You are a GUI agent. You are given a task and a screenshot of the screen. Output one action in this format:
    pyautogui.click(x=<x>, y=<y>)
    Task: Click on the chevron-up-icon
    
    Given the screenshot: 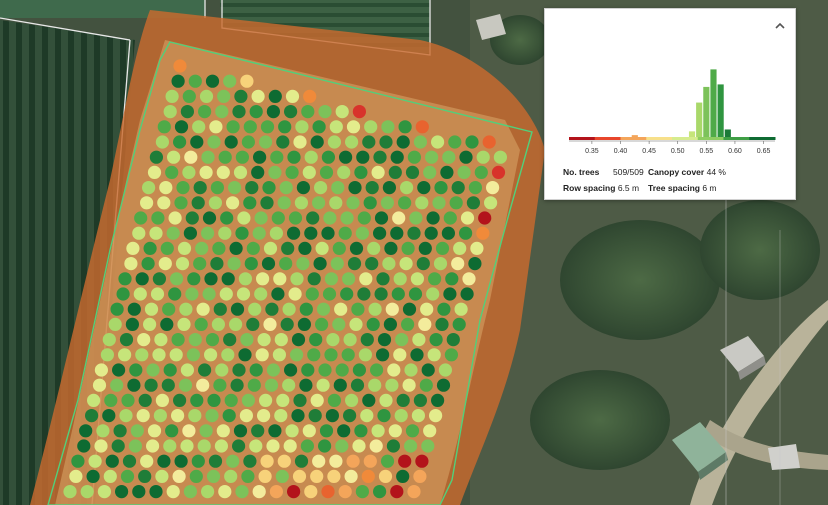 What is the action you would take?
    pyautogui.click(x=780, y=26)
    